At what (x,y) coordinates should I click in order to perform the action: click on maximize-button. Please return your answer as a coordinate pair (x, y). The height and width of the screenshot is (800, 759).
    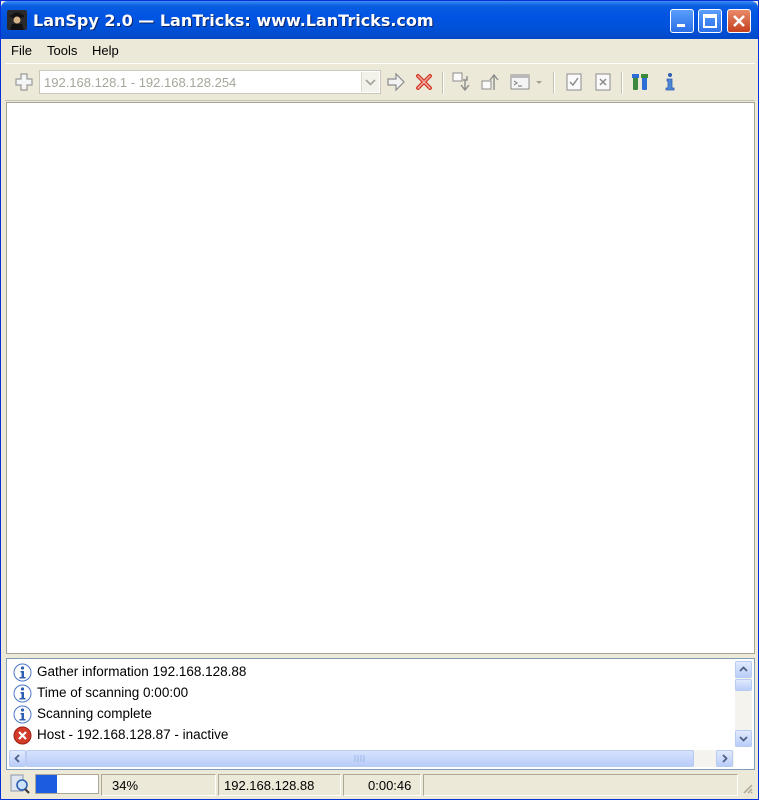
    Looking at the image, I should click on (710, 21).